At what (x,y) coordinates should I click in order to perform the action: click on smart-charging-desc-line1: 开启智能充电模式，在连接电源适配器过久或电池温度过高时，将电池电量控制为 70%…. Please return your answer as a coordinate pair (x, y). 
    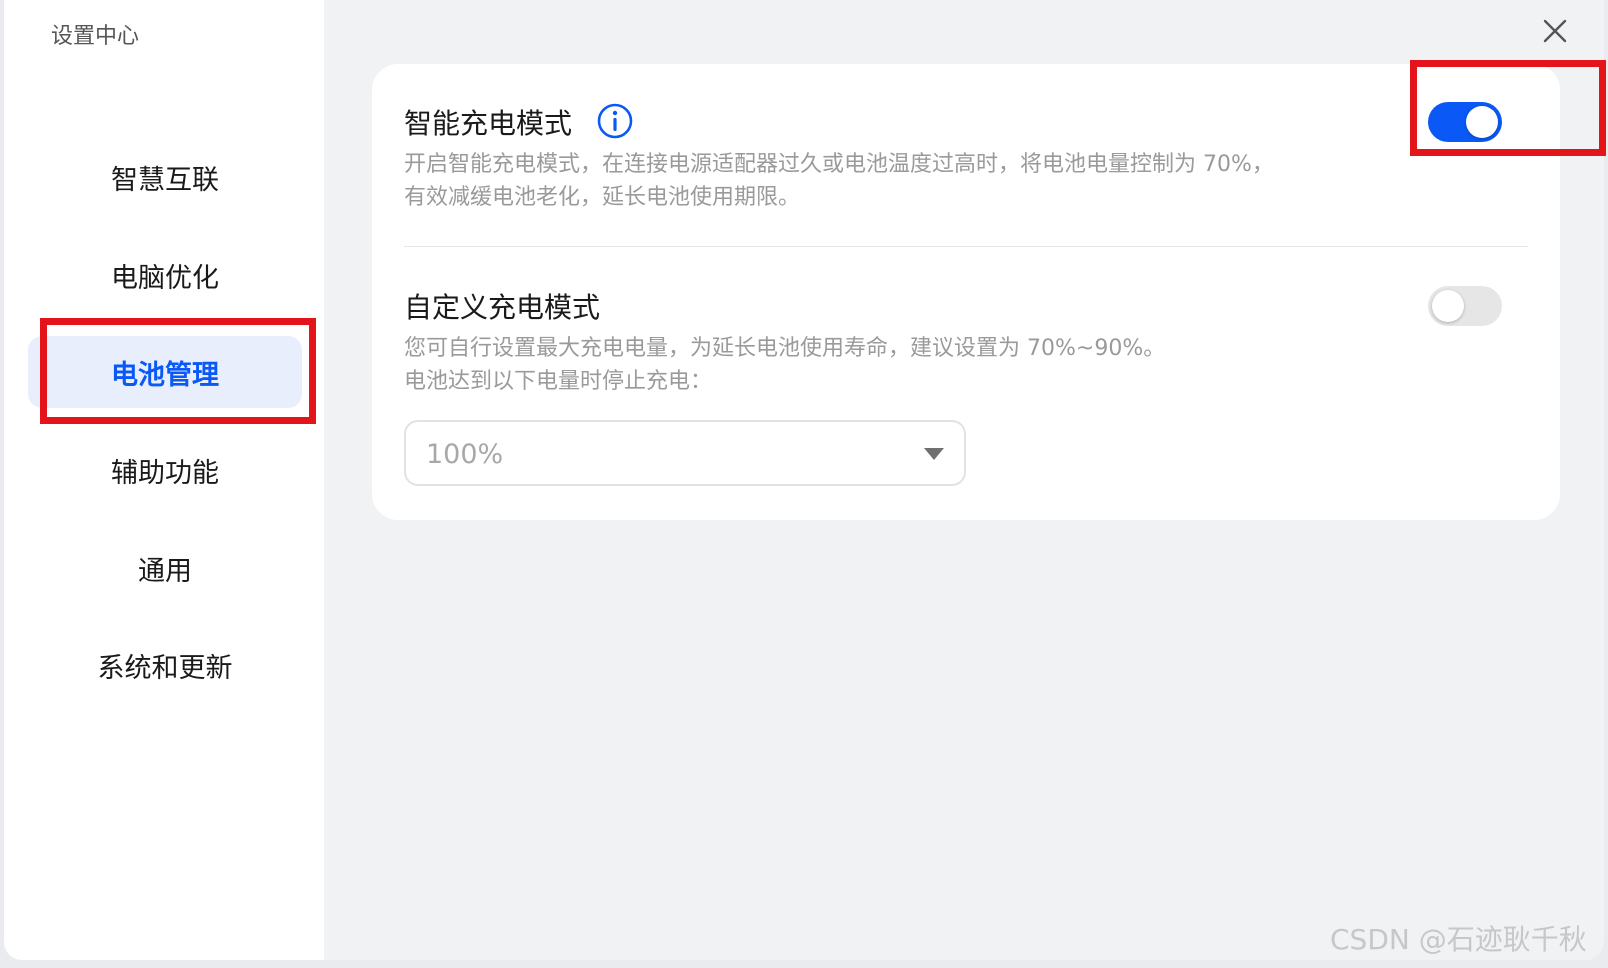
    Looking at the image, I should click on (839, 164).